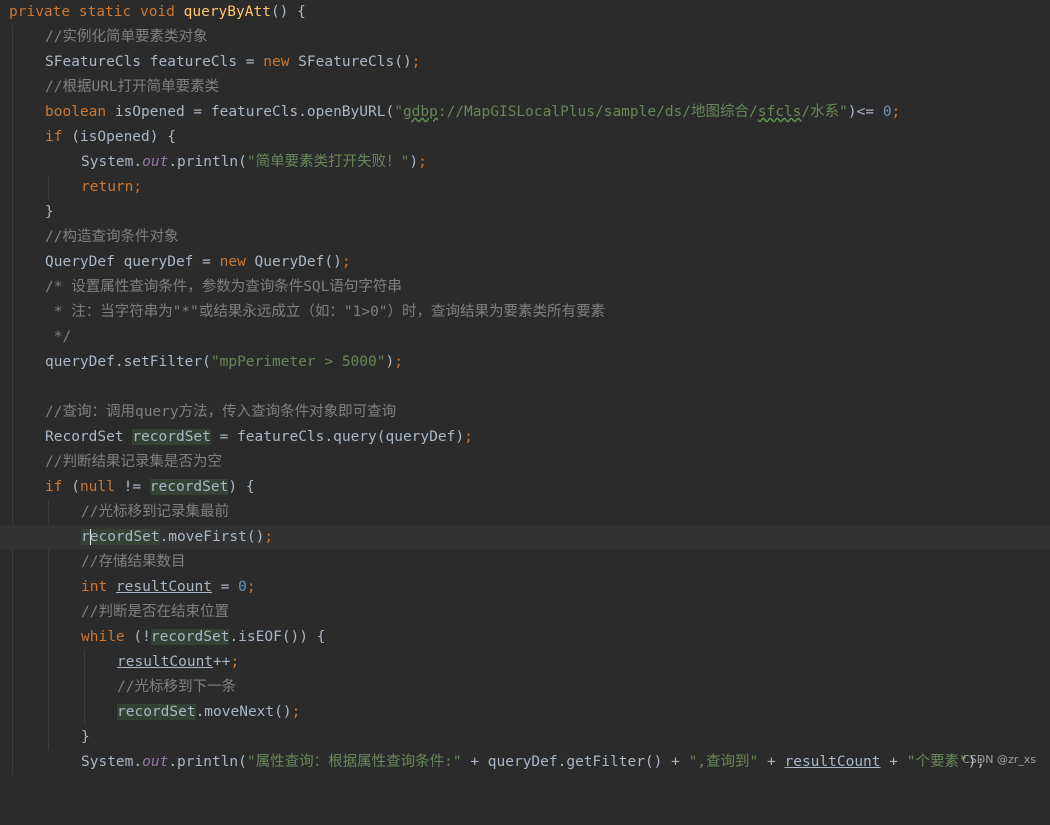 Image resolution: width=1050 pixels, height=825 pixels. I want to click on code-line-24: int resultCount = 0;, so click(525, 587).